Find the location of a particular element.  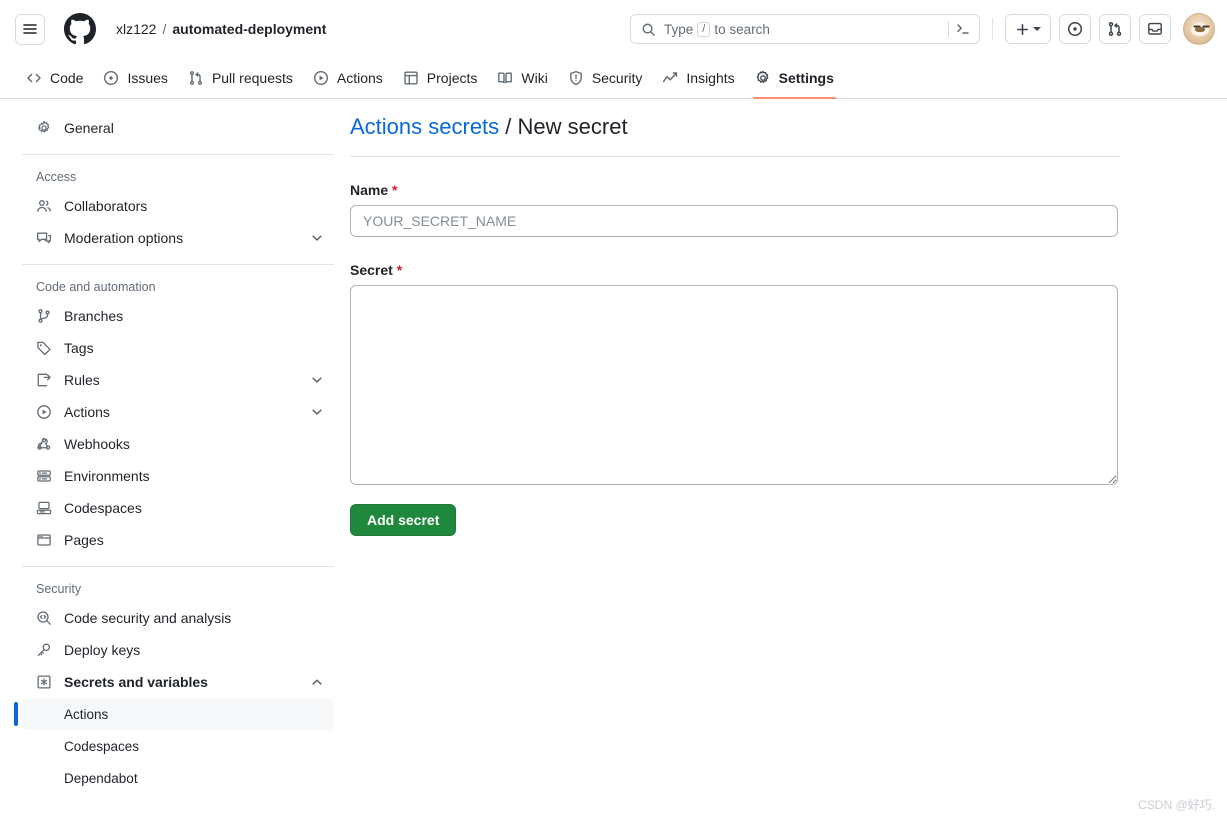

tab-projects: Projects is located at coordinates (440, 78).